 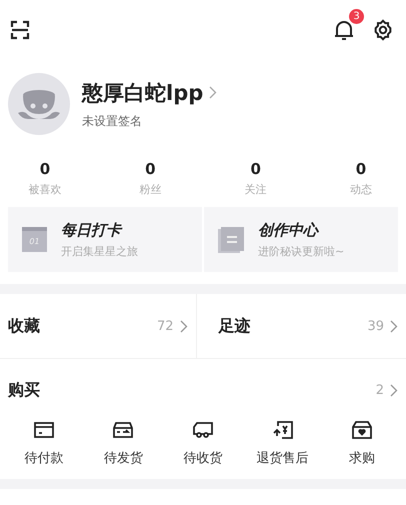 I want to click on user-name: 憨厚白蛇lpp, so click(x=143, y=92).